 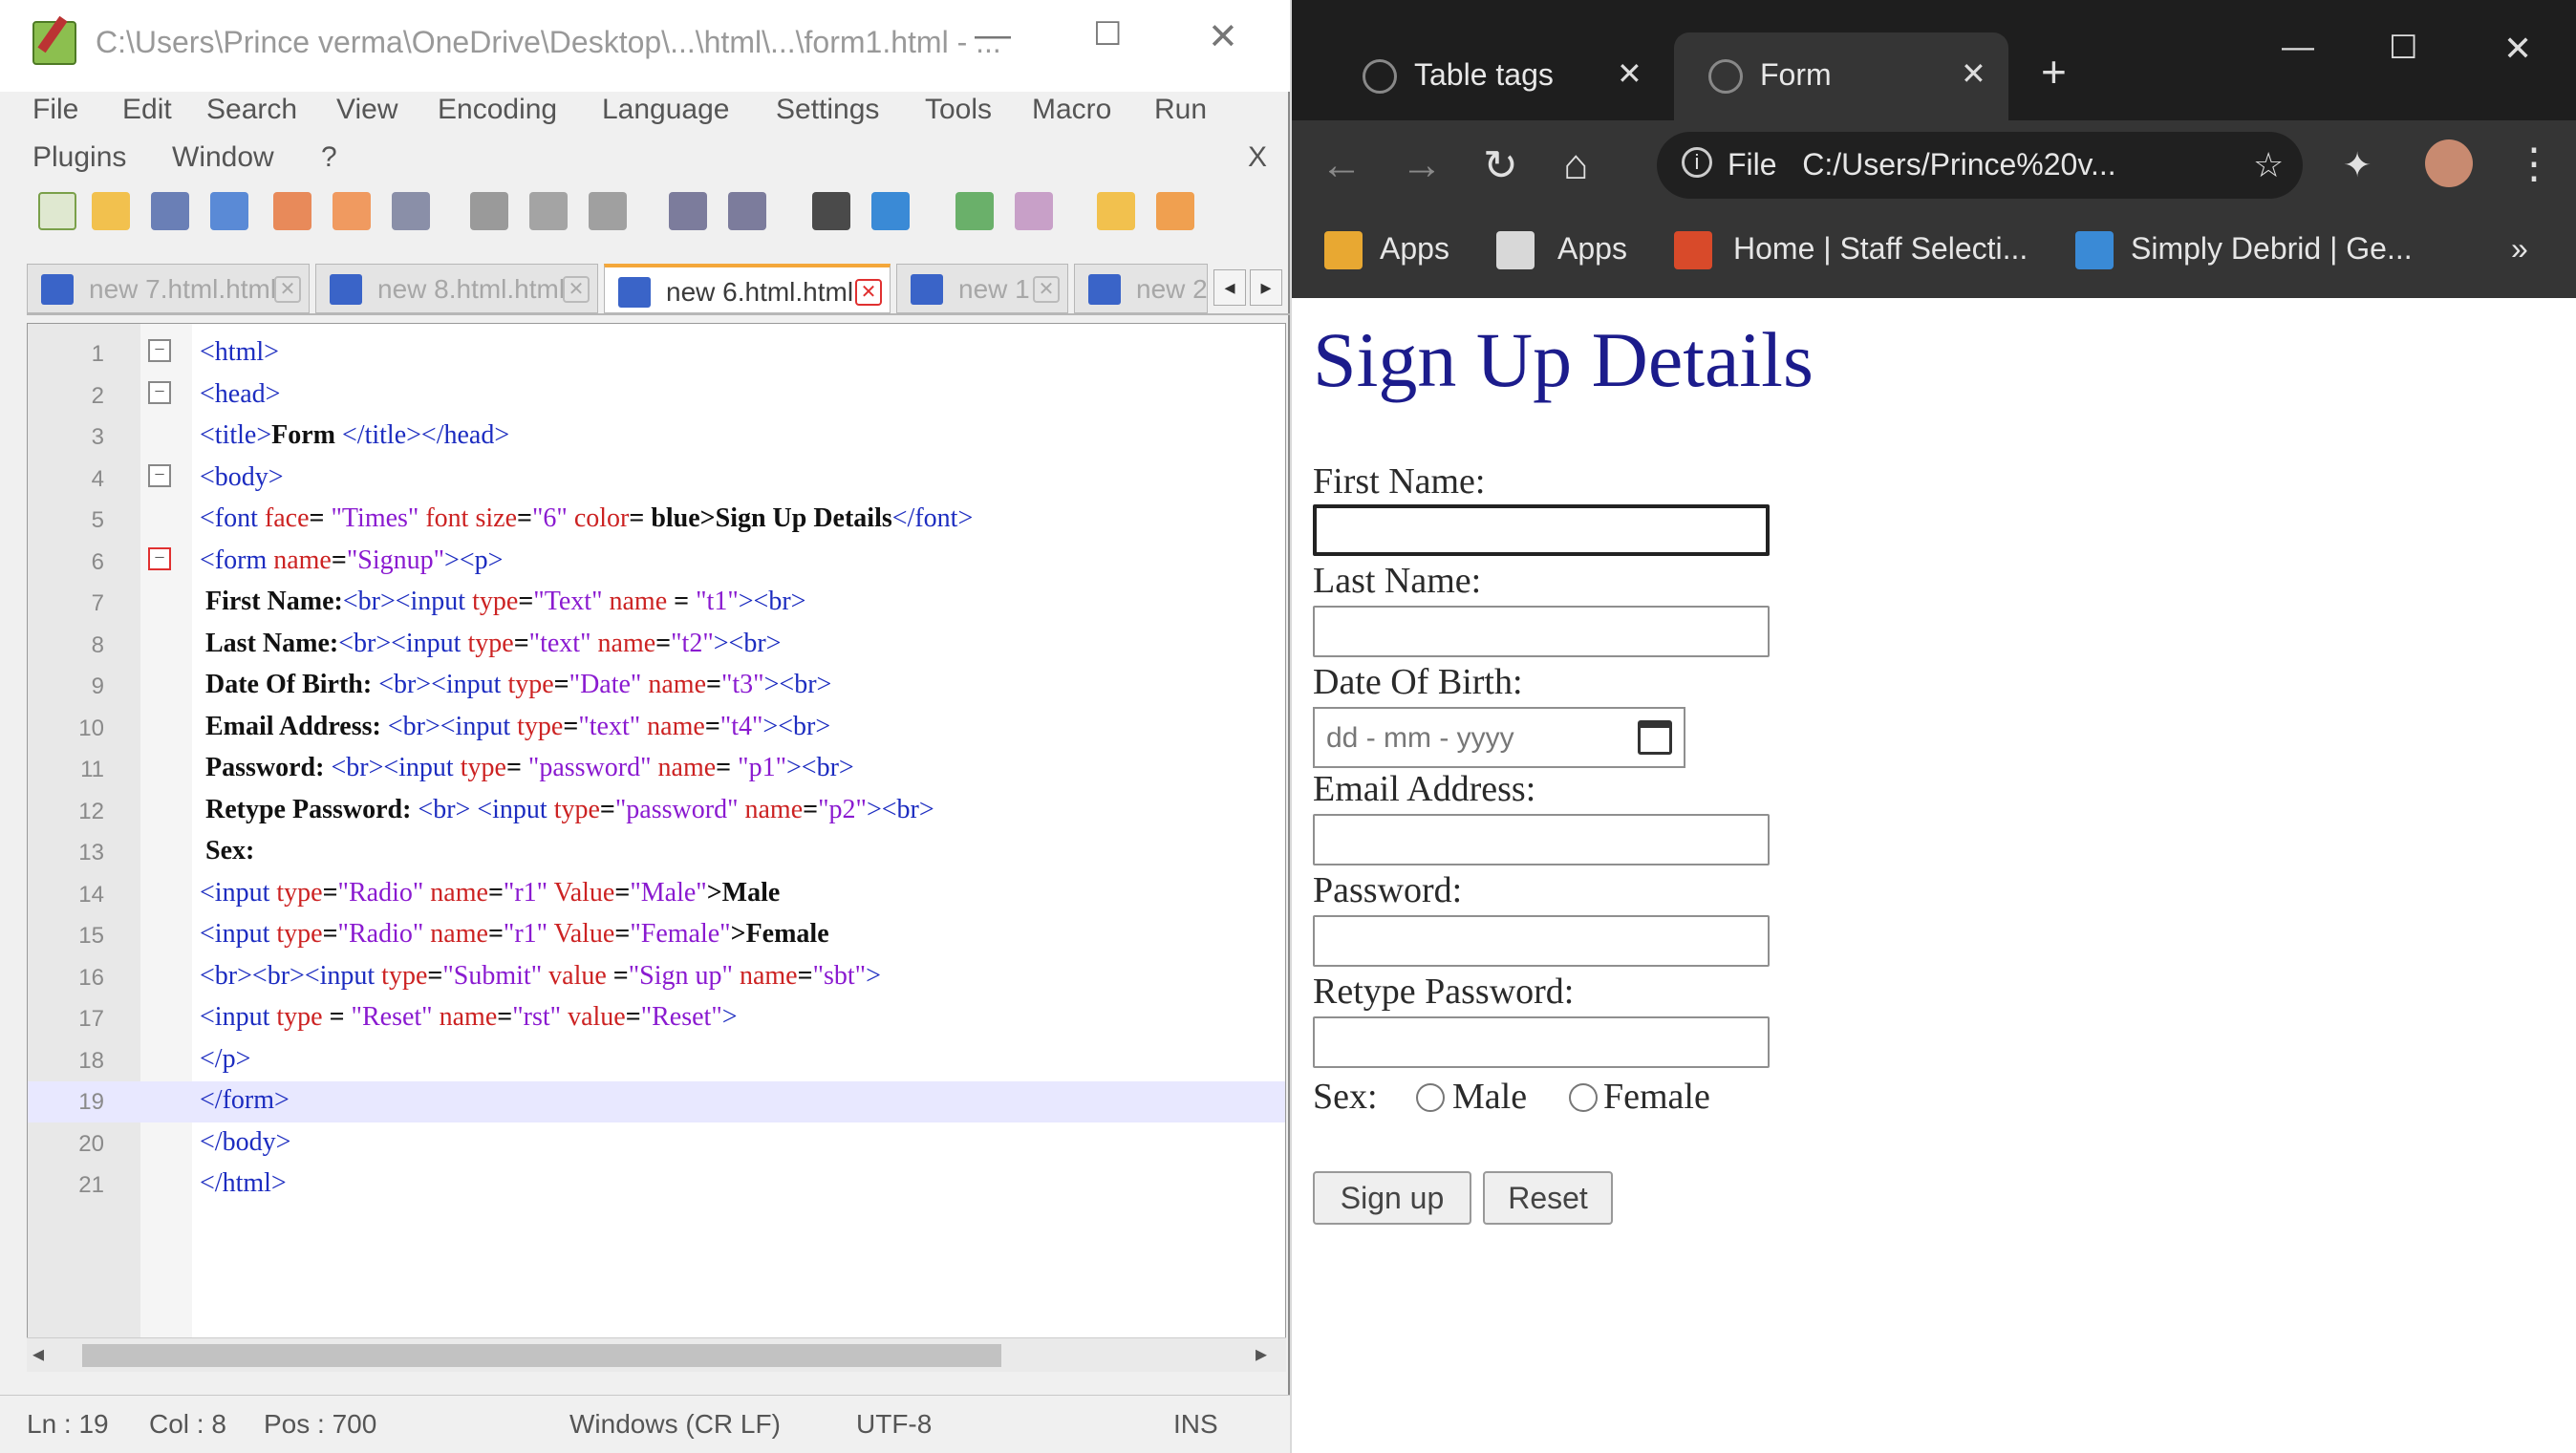 What do you see at coordinates (1261, 1354) in the screenshot?
I see `scroll-right-icon: ▸` at bounding box center [1261, 1354].